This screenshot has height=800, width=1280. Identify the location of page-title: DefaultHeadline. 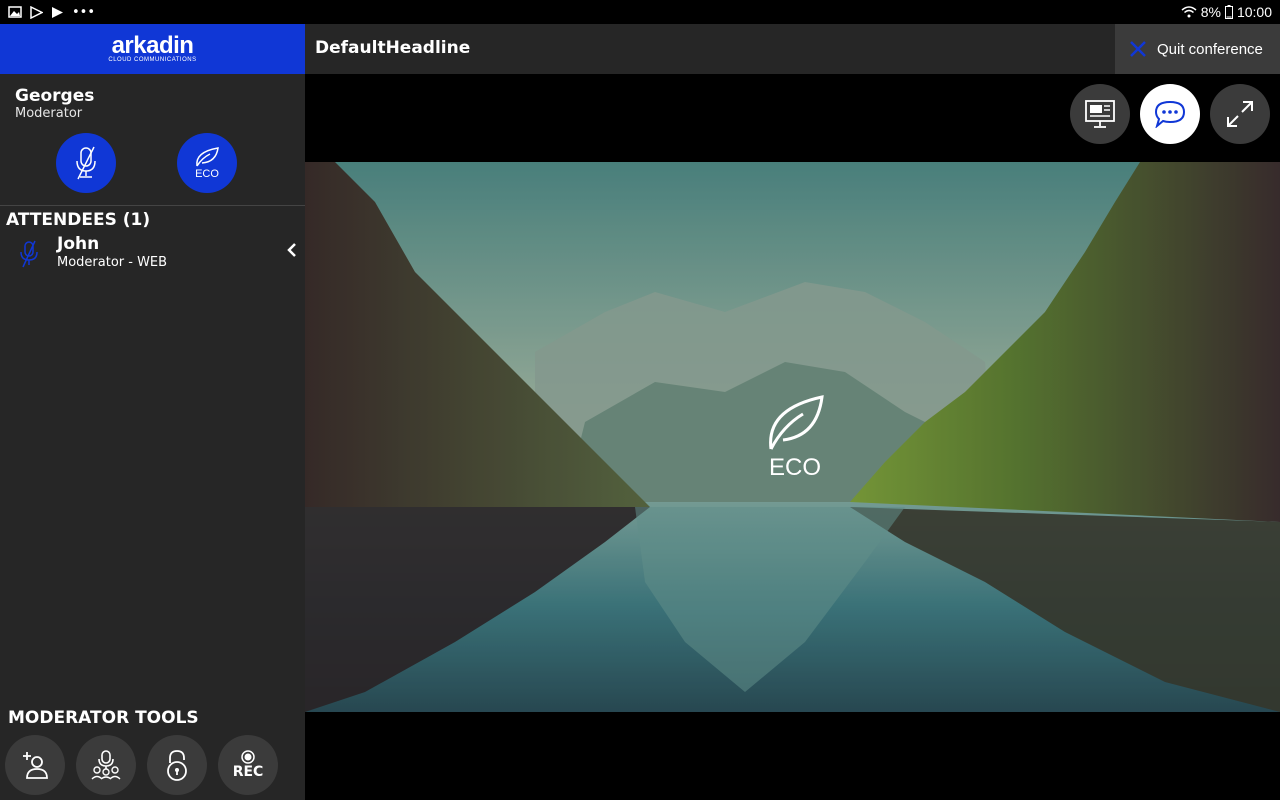
(393, 48).